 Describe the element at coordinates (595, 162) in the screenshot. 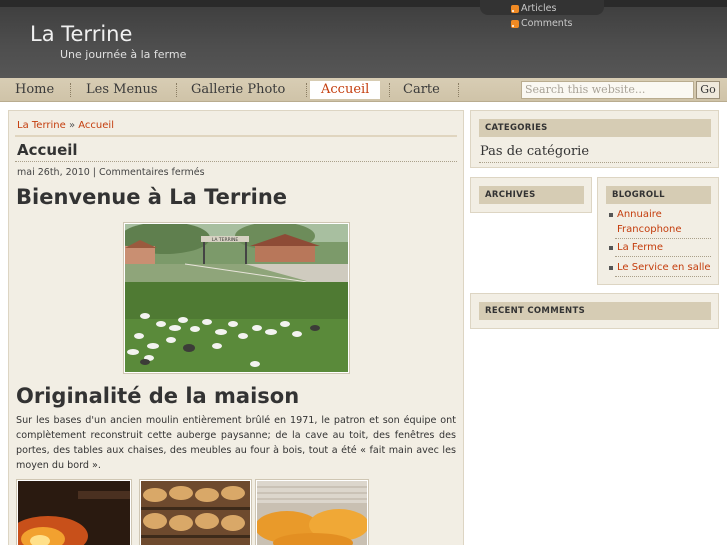

I see `categories-divider` at that location.